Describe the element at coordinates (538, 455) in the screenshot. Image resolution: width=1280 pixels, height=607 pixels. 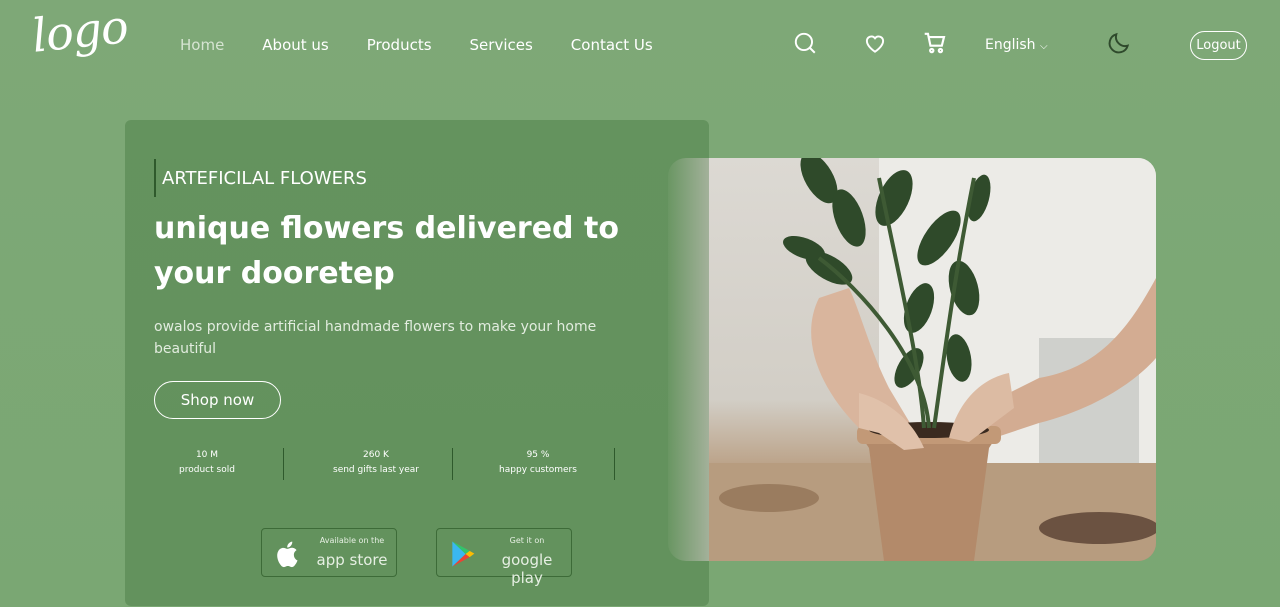
I see `stat-value: 95 %` at that location.